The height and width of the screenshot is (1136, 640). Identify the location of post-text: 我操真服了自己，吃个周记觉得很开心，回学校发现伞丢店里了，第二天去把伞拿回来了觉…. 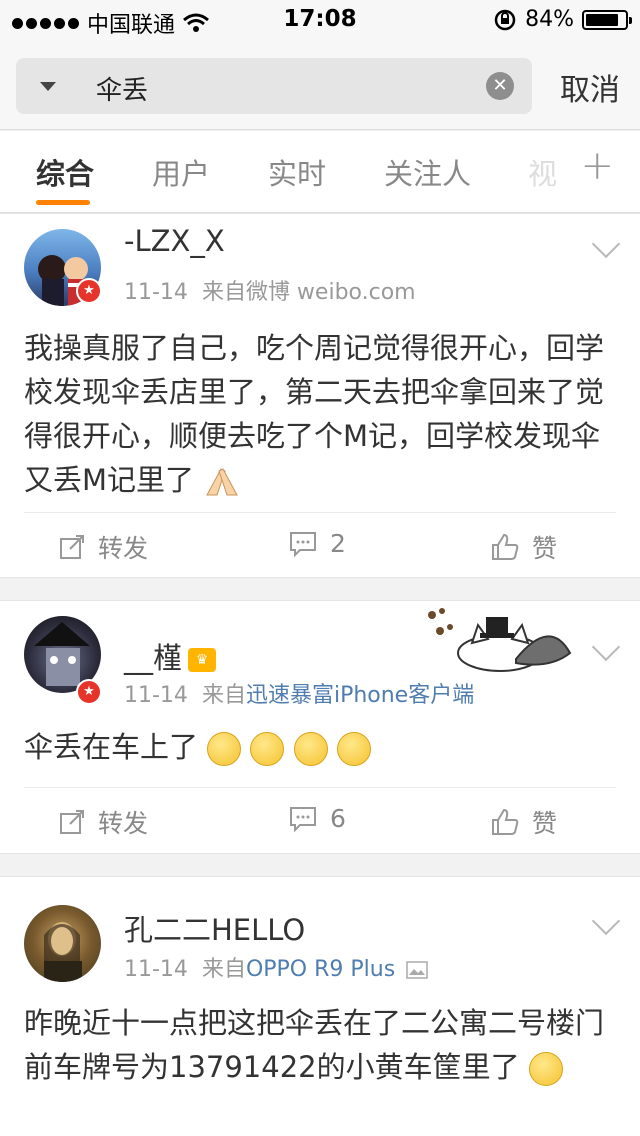
(314, 414).